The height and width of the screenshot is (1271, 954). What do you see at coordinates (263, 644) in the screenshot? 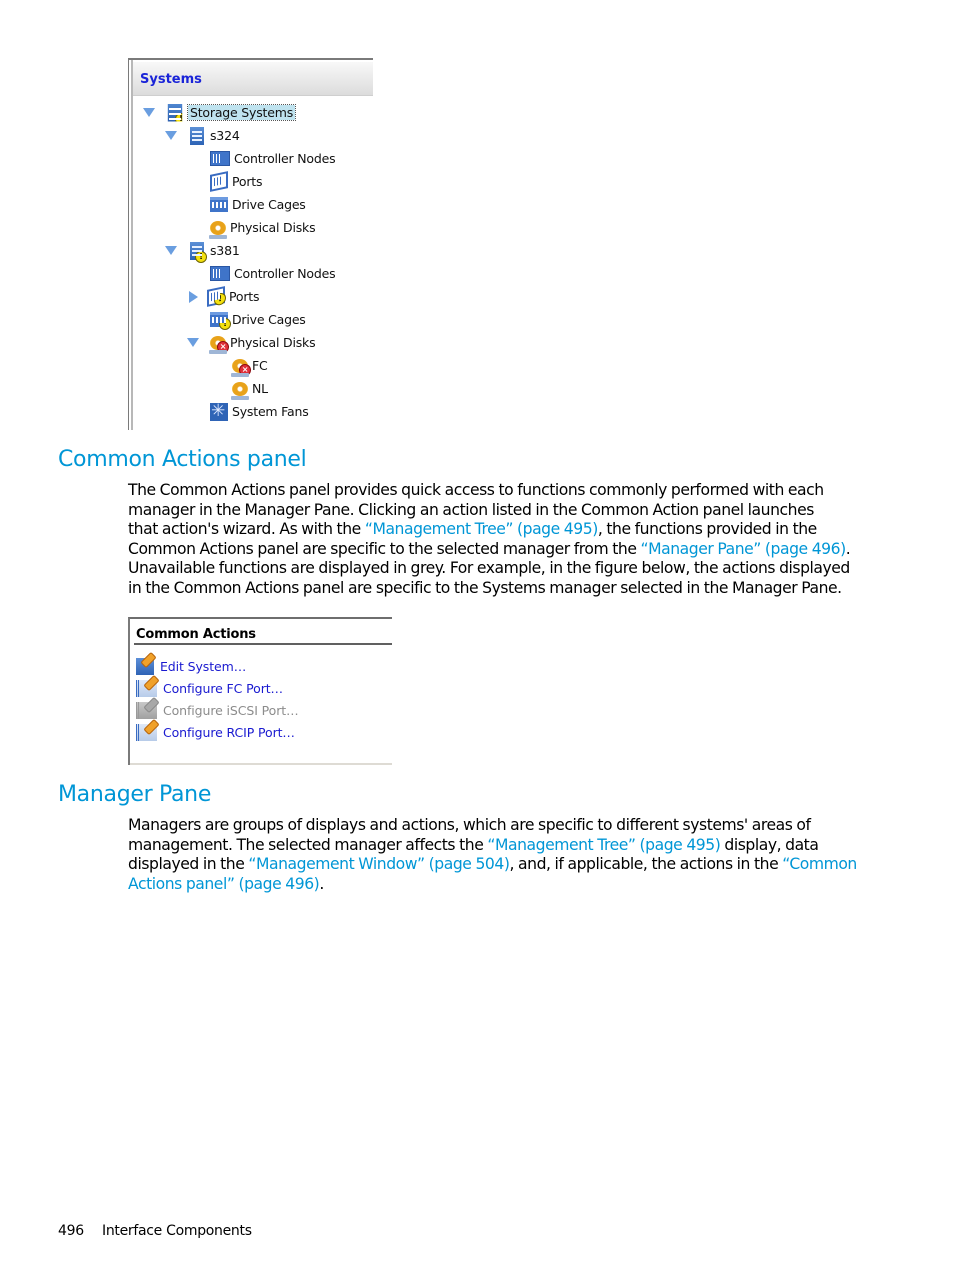
I see `common-actions-divider` at bounding box center [263, 644].